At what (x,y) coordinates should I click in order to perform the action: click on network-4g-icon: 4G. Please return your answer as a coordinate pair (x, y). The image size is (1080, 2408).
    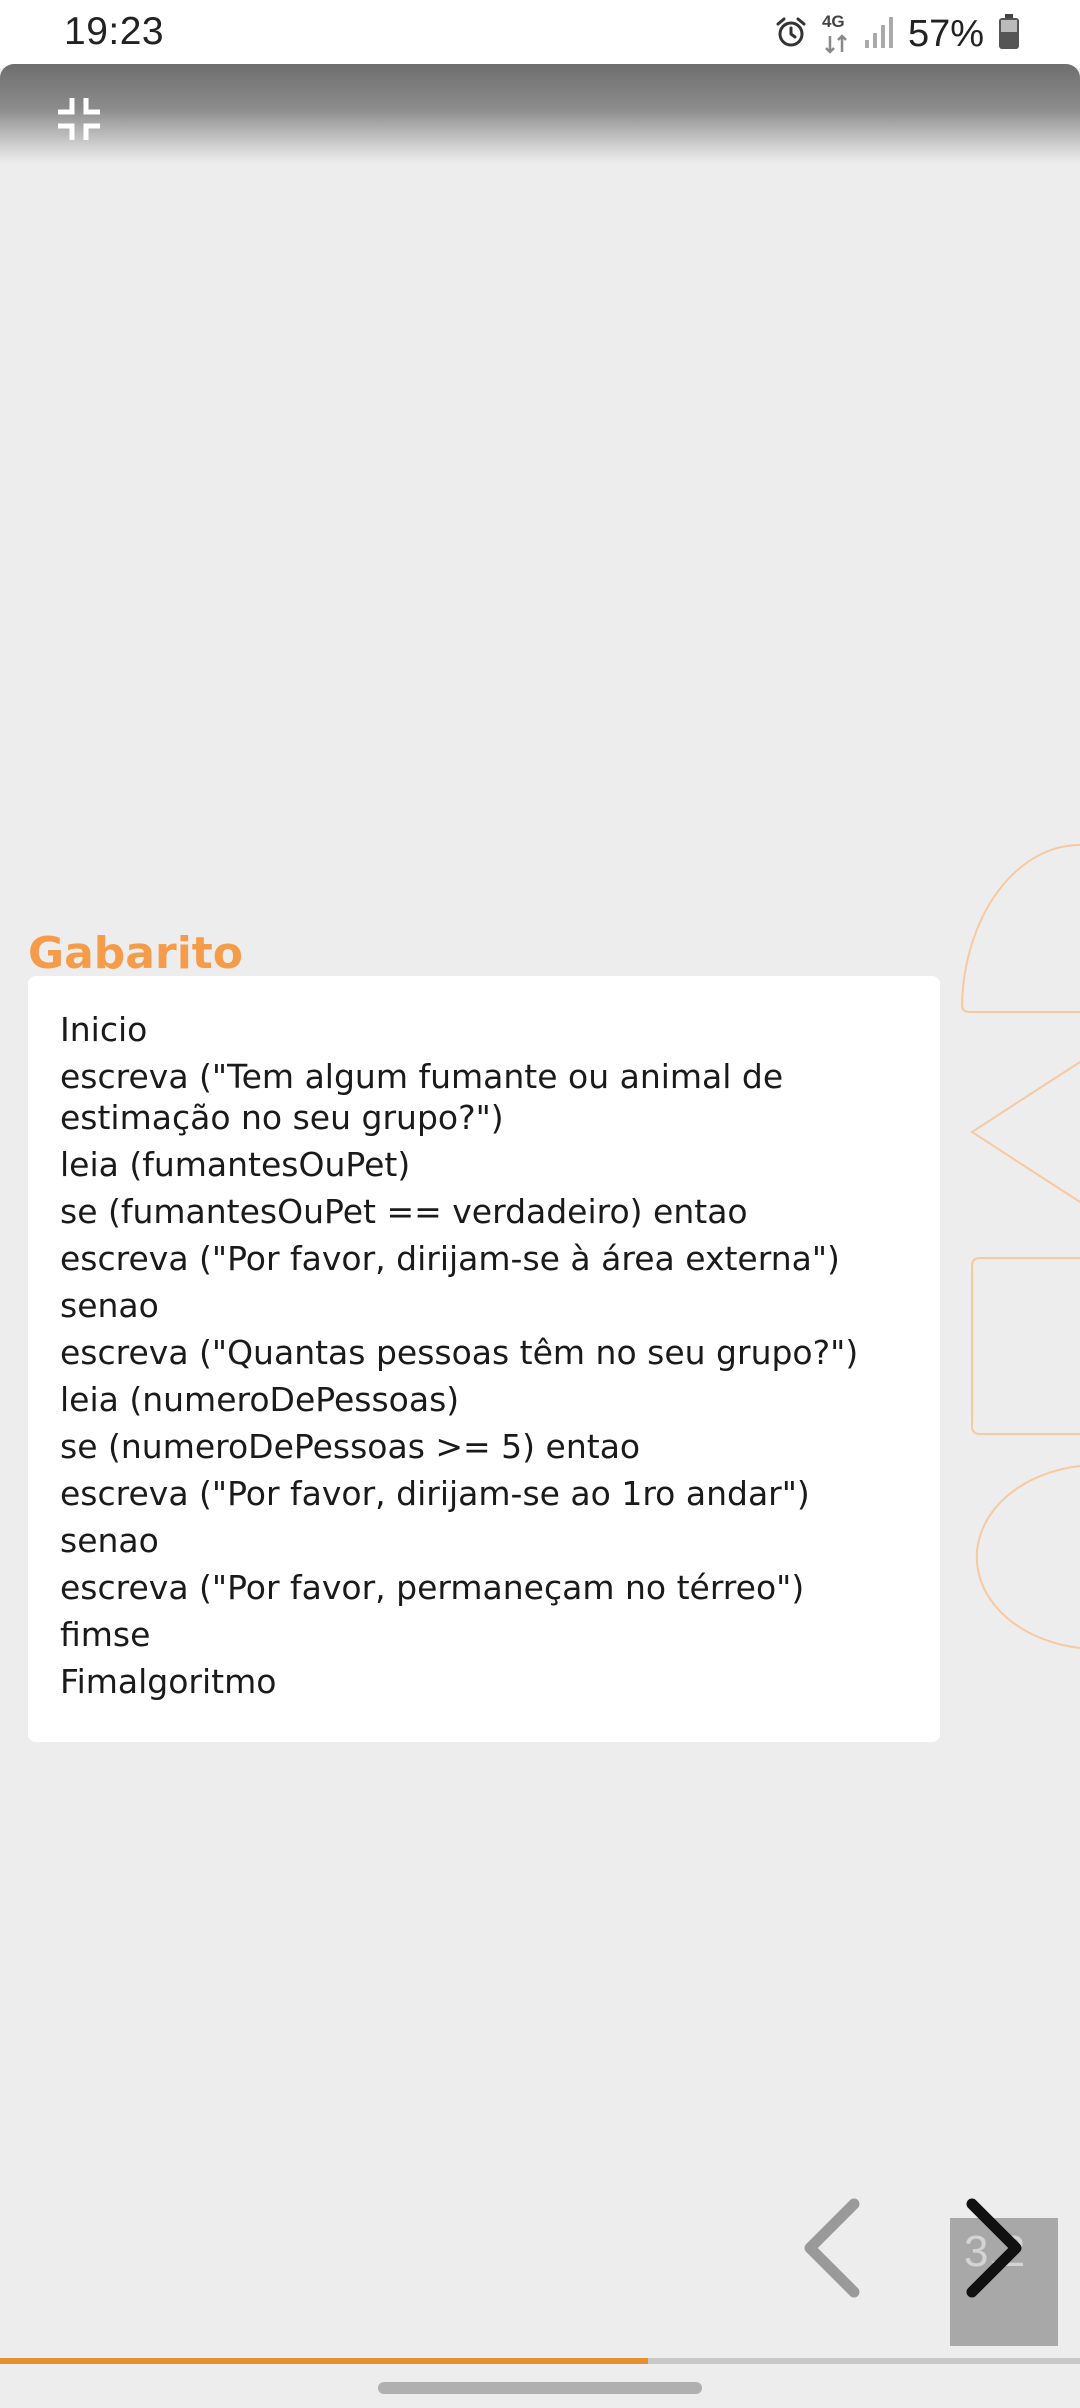
    Looking at the image, I should click on (836, 34).